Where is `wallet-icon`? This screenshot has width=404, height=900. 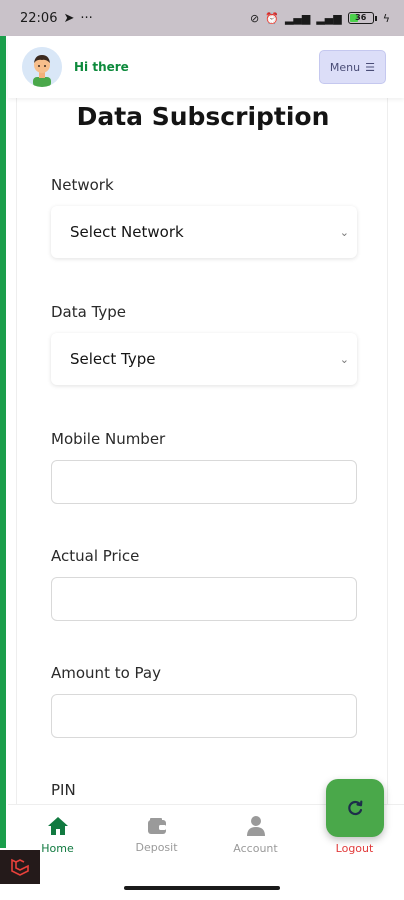 wallet-icon is located at coordinates (156, 826).